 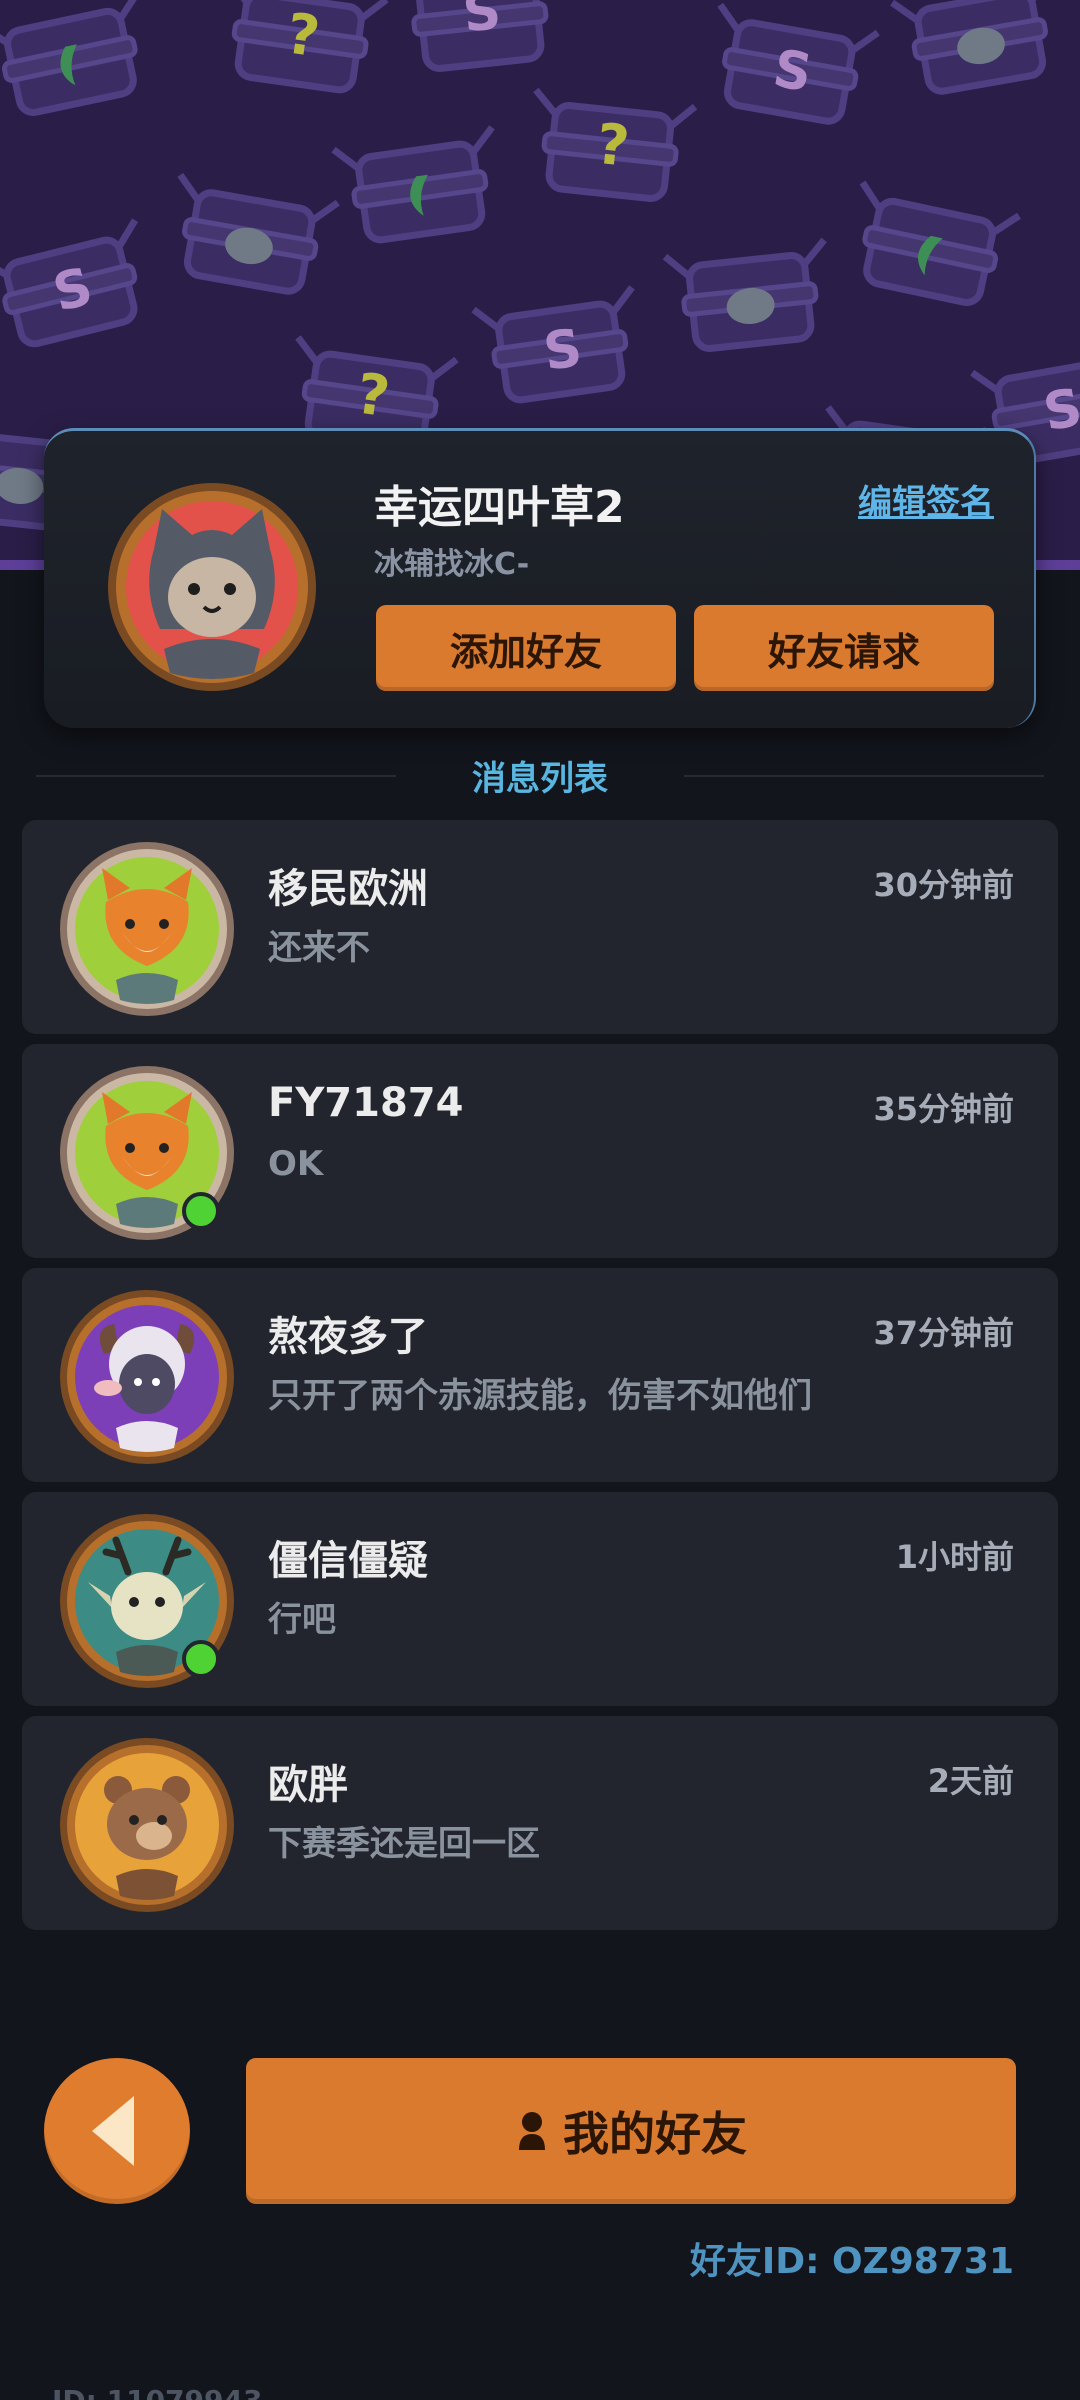 What do you see at coordinates (499, 507) in the screenshot?
I see `profile-name: 幸运四叶草2` at bounding box center [499, 507].